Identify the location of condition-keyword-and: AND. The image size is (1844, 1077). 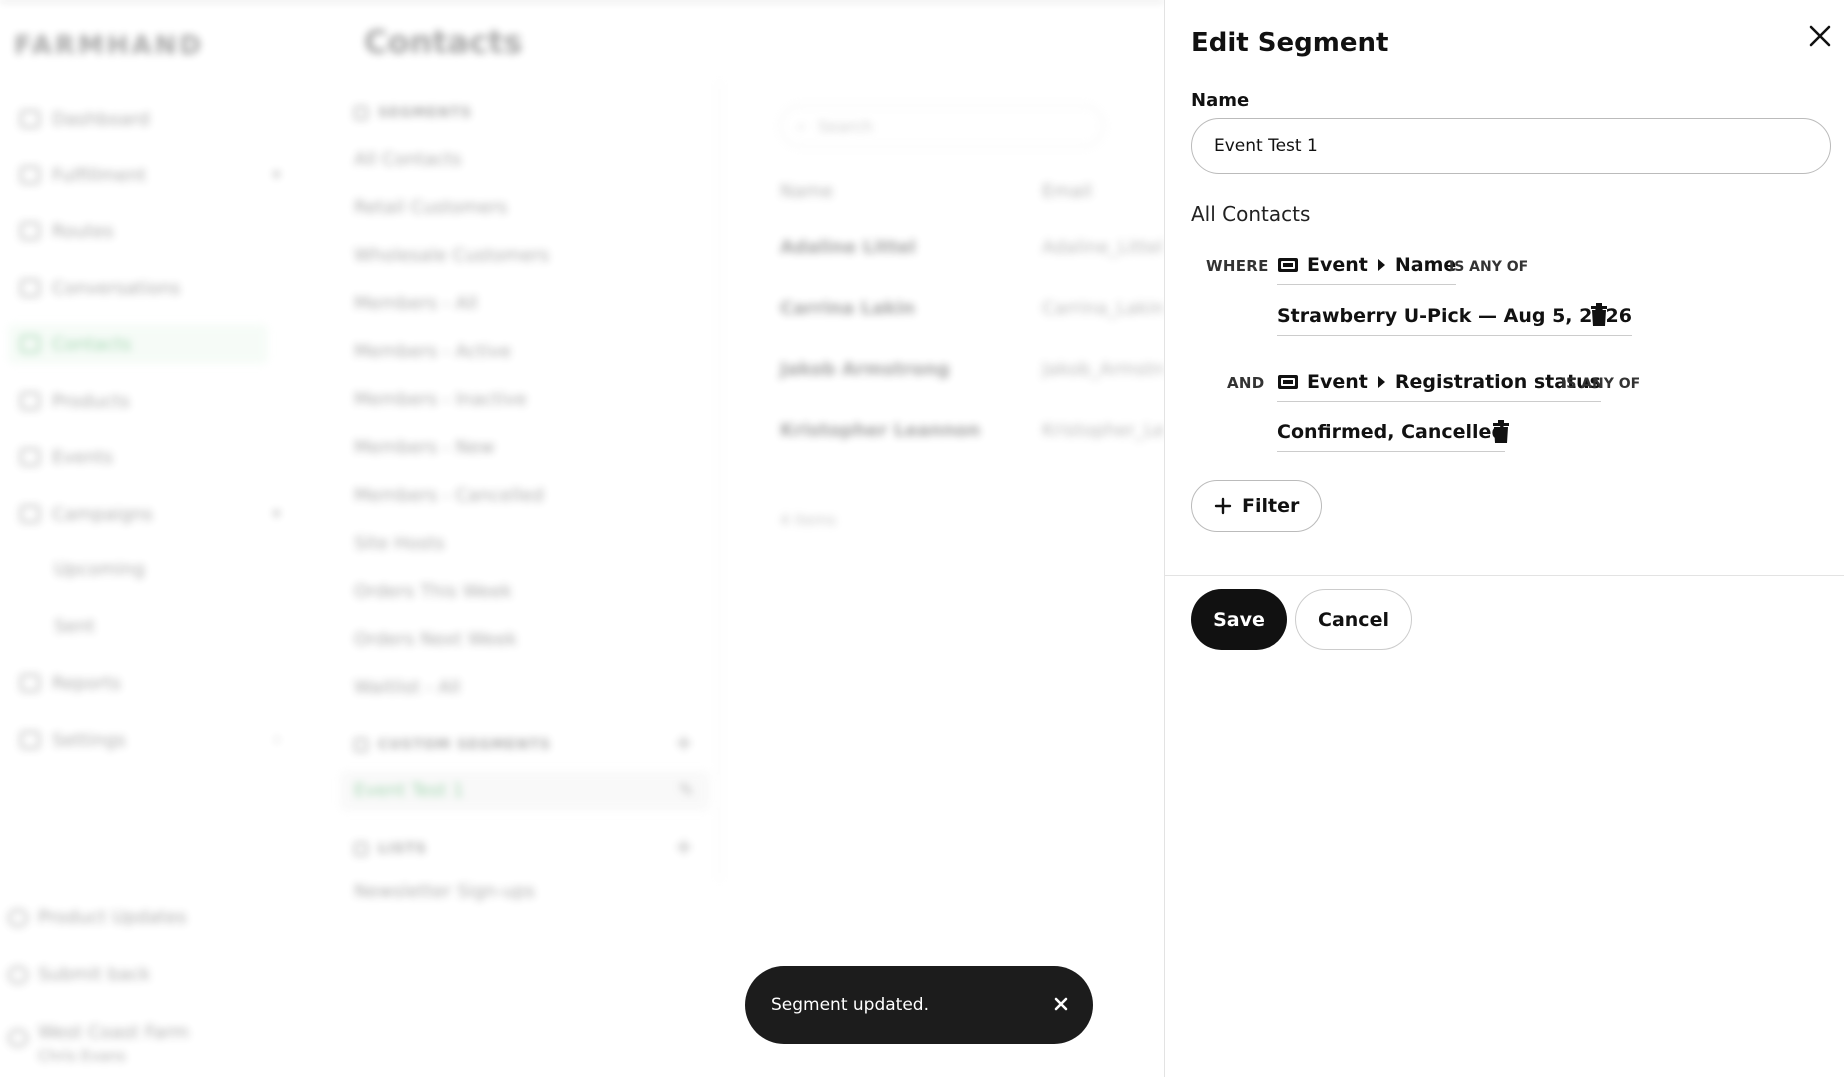
(1246, 383).